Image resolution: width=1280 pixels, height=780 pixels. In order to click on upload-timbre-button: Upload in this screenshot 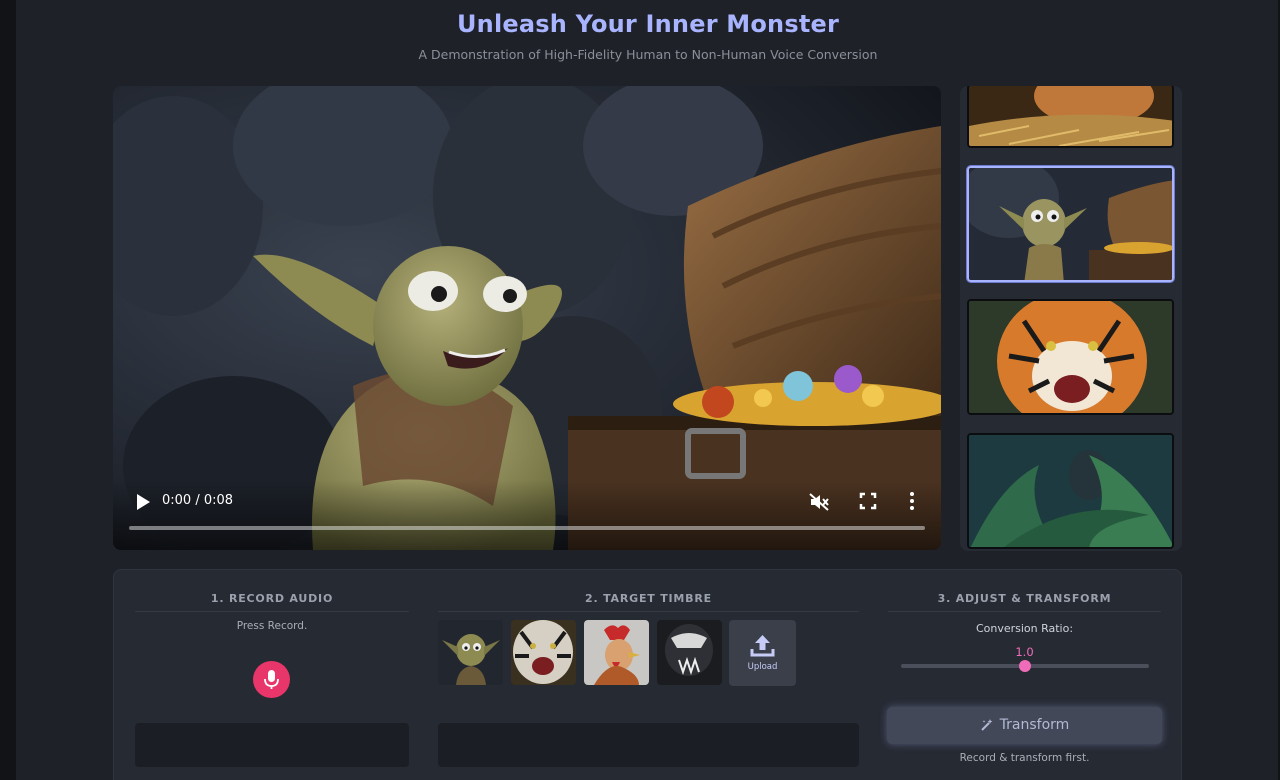, I will do `click(762, 653)`.